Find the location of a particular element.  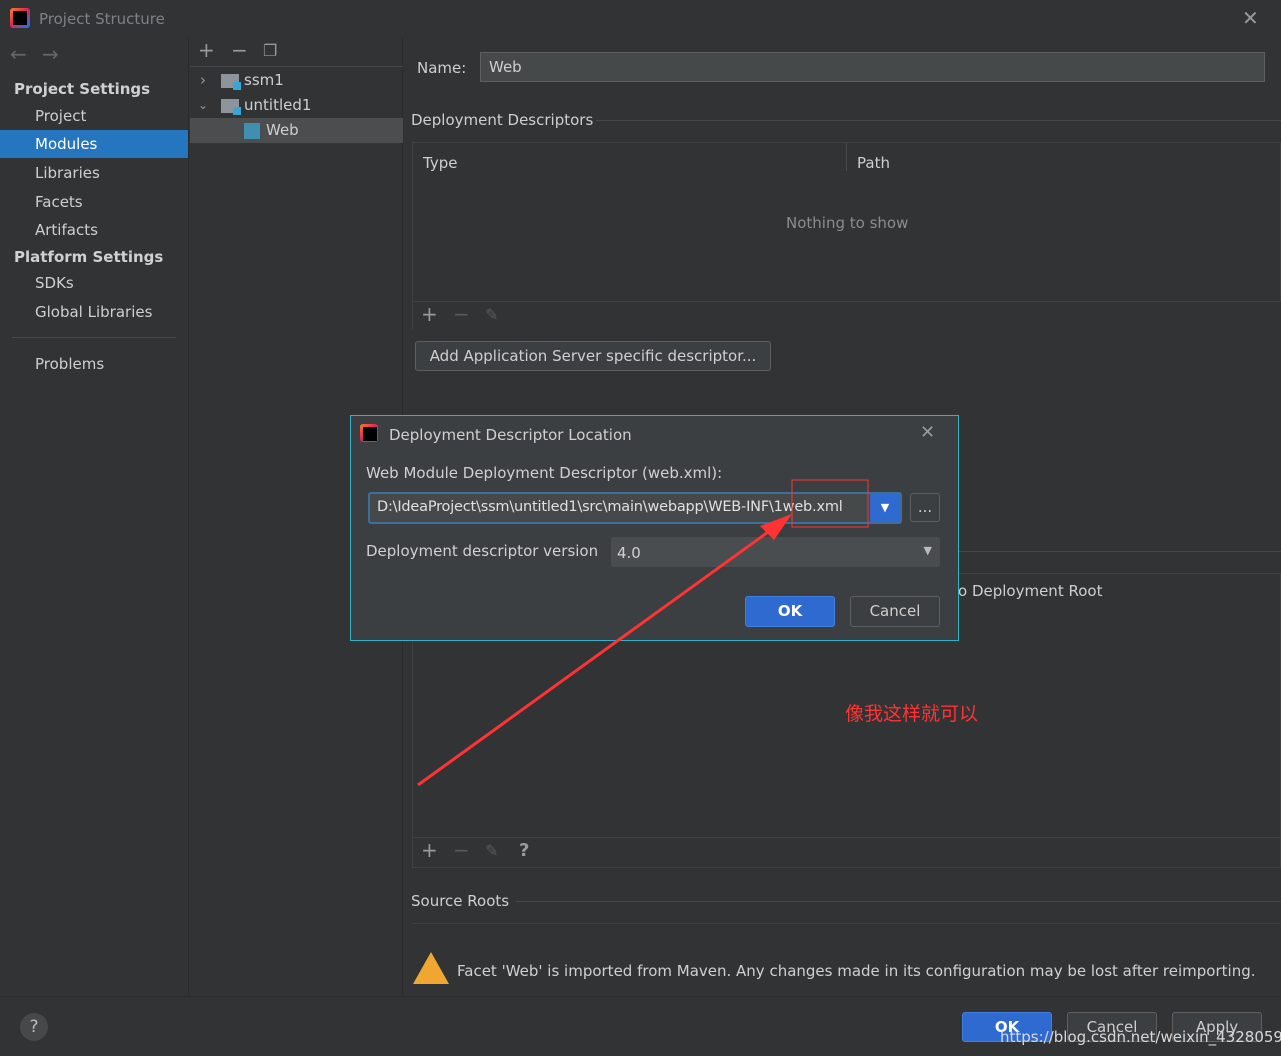

highlight-box is located at coordinates (830, 503).